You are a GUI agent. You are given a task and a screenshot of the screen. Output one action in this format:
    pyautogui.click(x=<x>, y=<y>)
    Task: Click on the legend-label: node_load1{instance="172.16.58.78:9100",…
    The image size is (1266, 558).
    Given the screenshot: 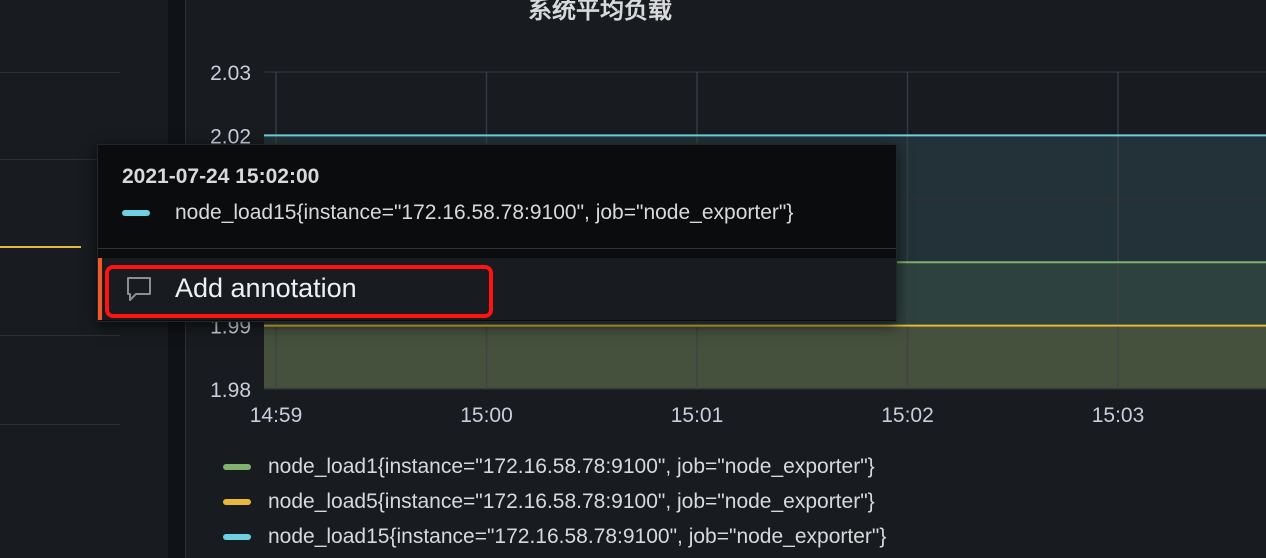 What is the action you would take?
    pyautogui.click(x=571, y=467)
    